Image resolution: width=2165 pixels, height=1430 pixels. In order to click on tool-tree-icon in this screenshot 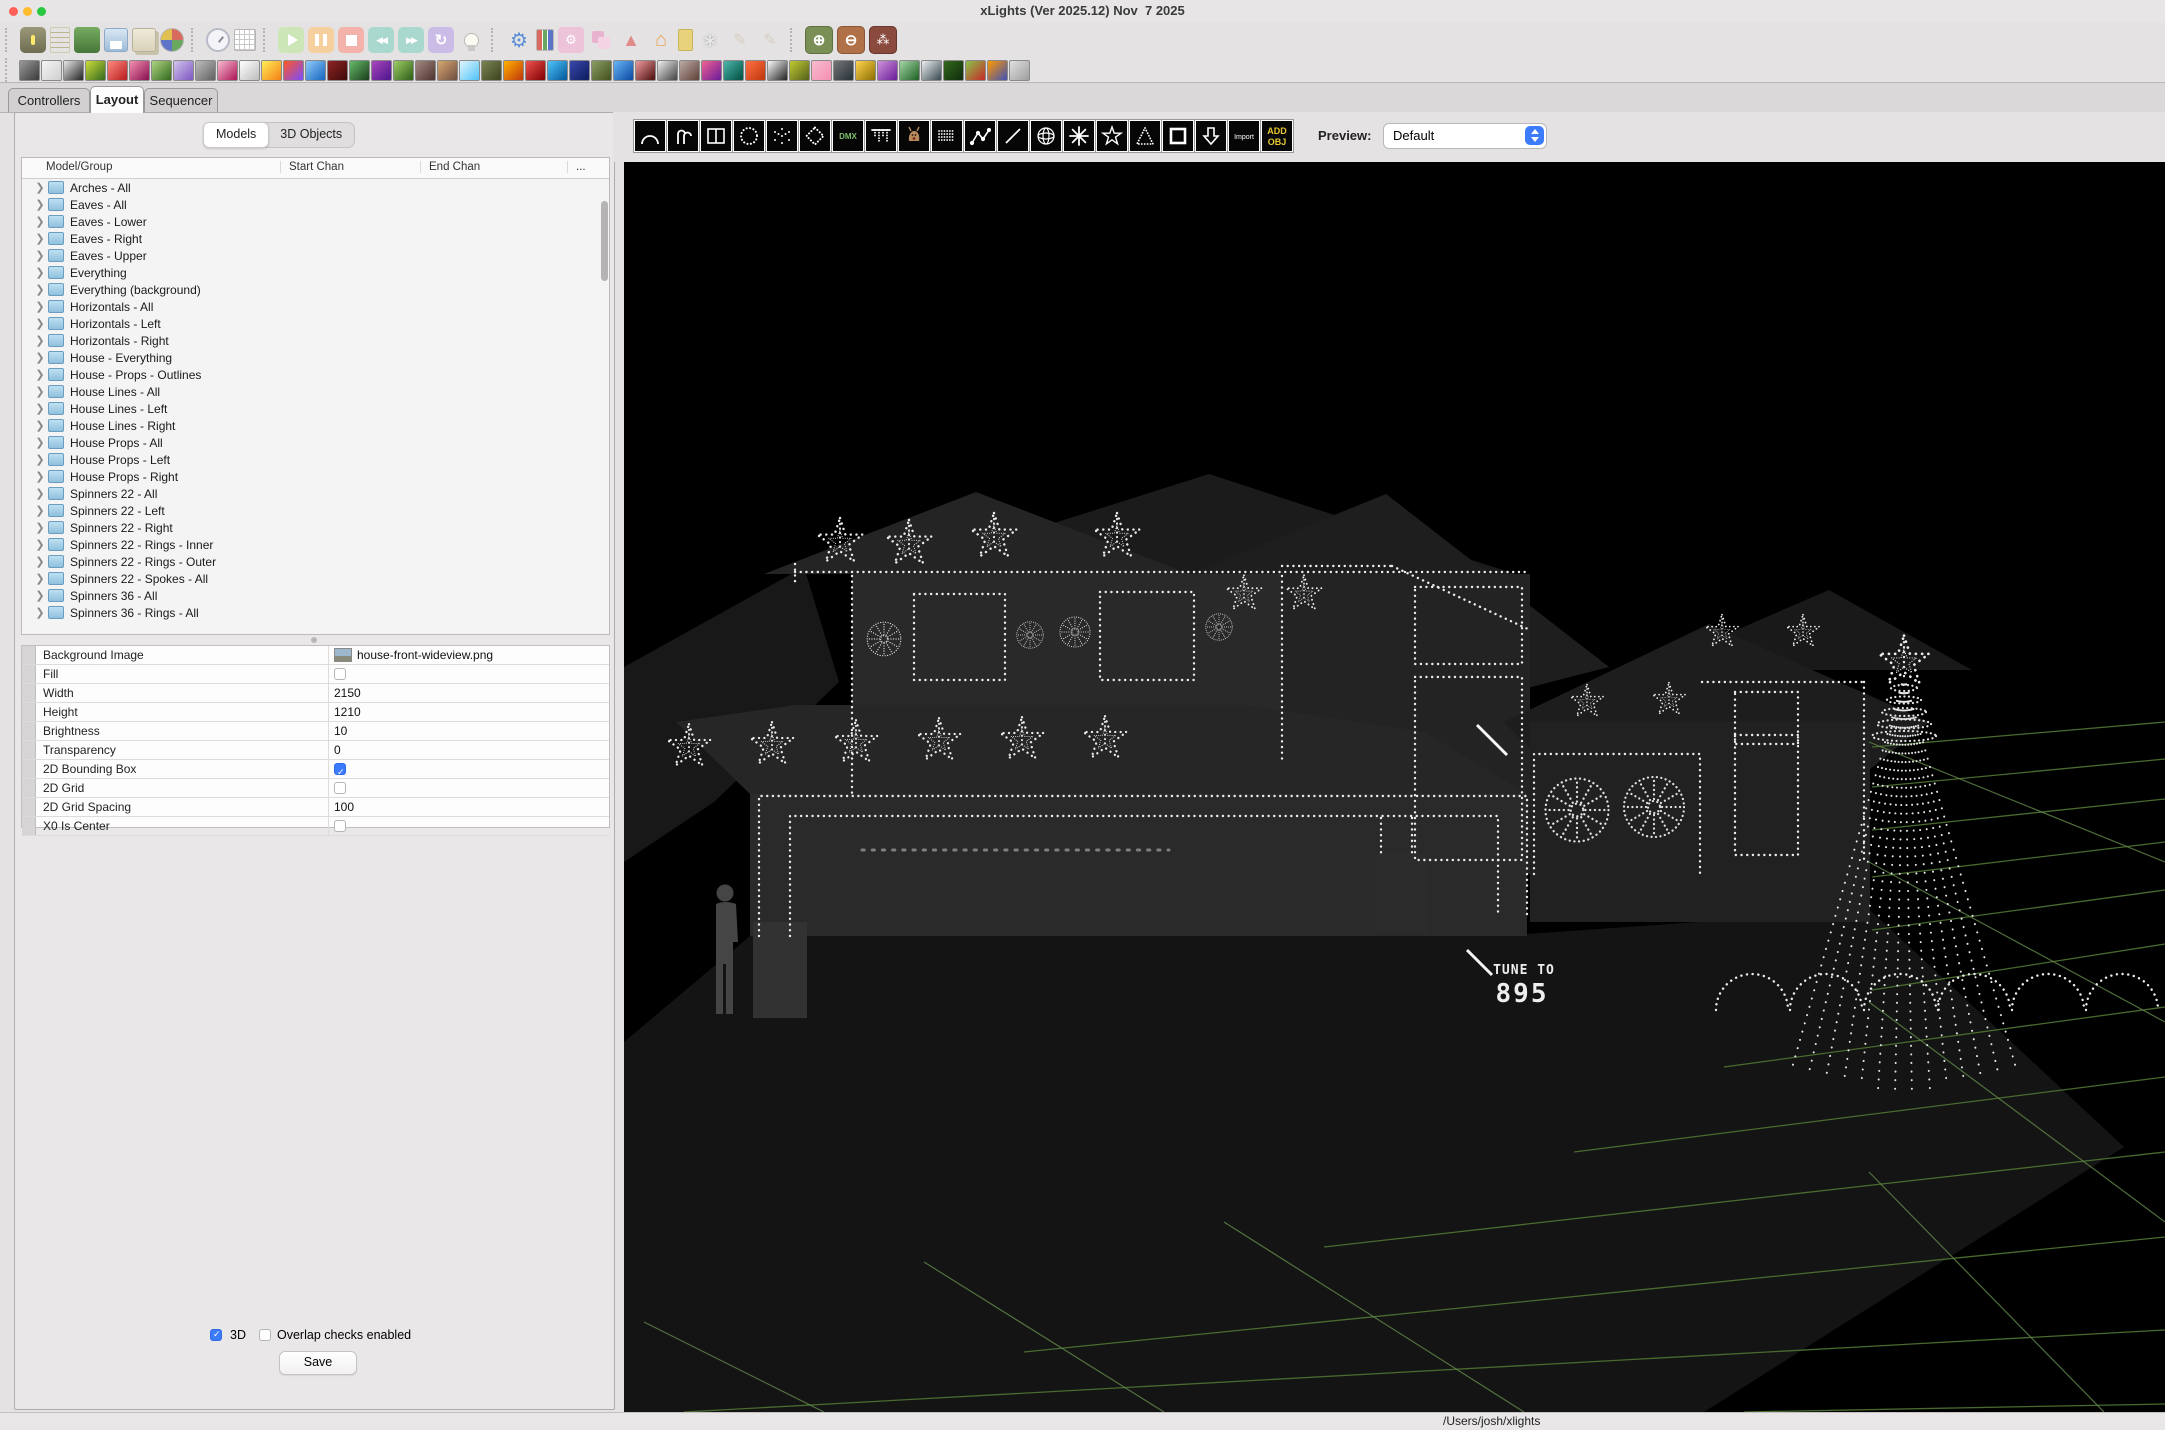, I will do `click(1145, 136)`.